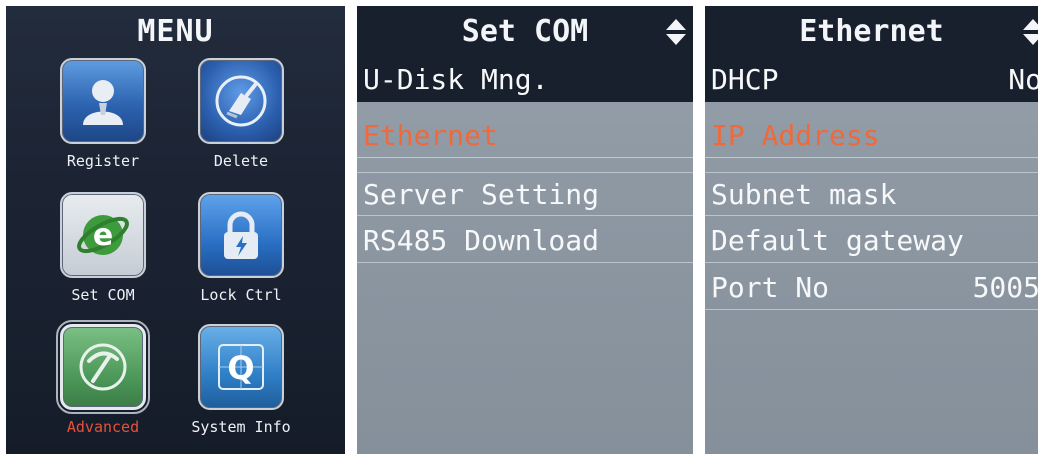 The width and height of the screenshot is (1038, 460). What do you see at coordinates (525, 136) in the screenshot?
I see `list-item-ethernet: Ethernet` at bounding box center [525, 136].